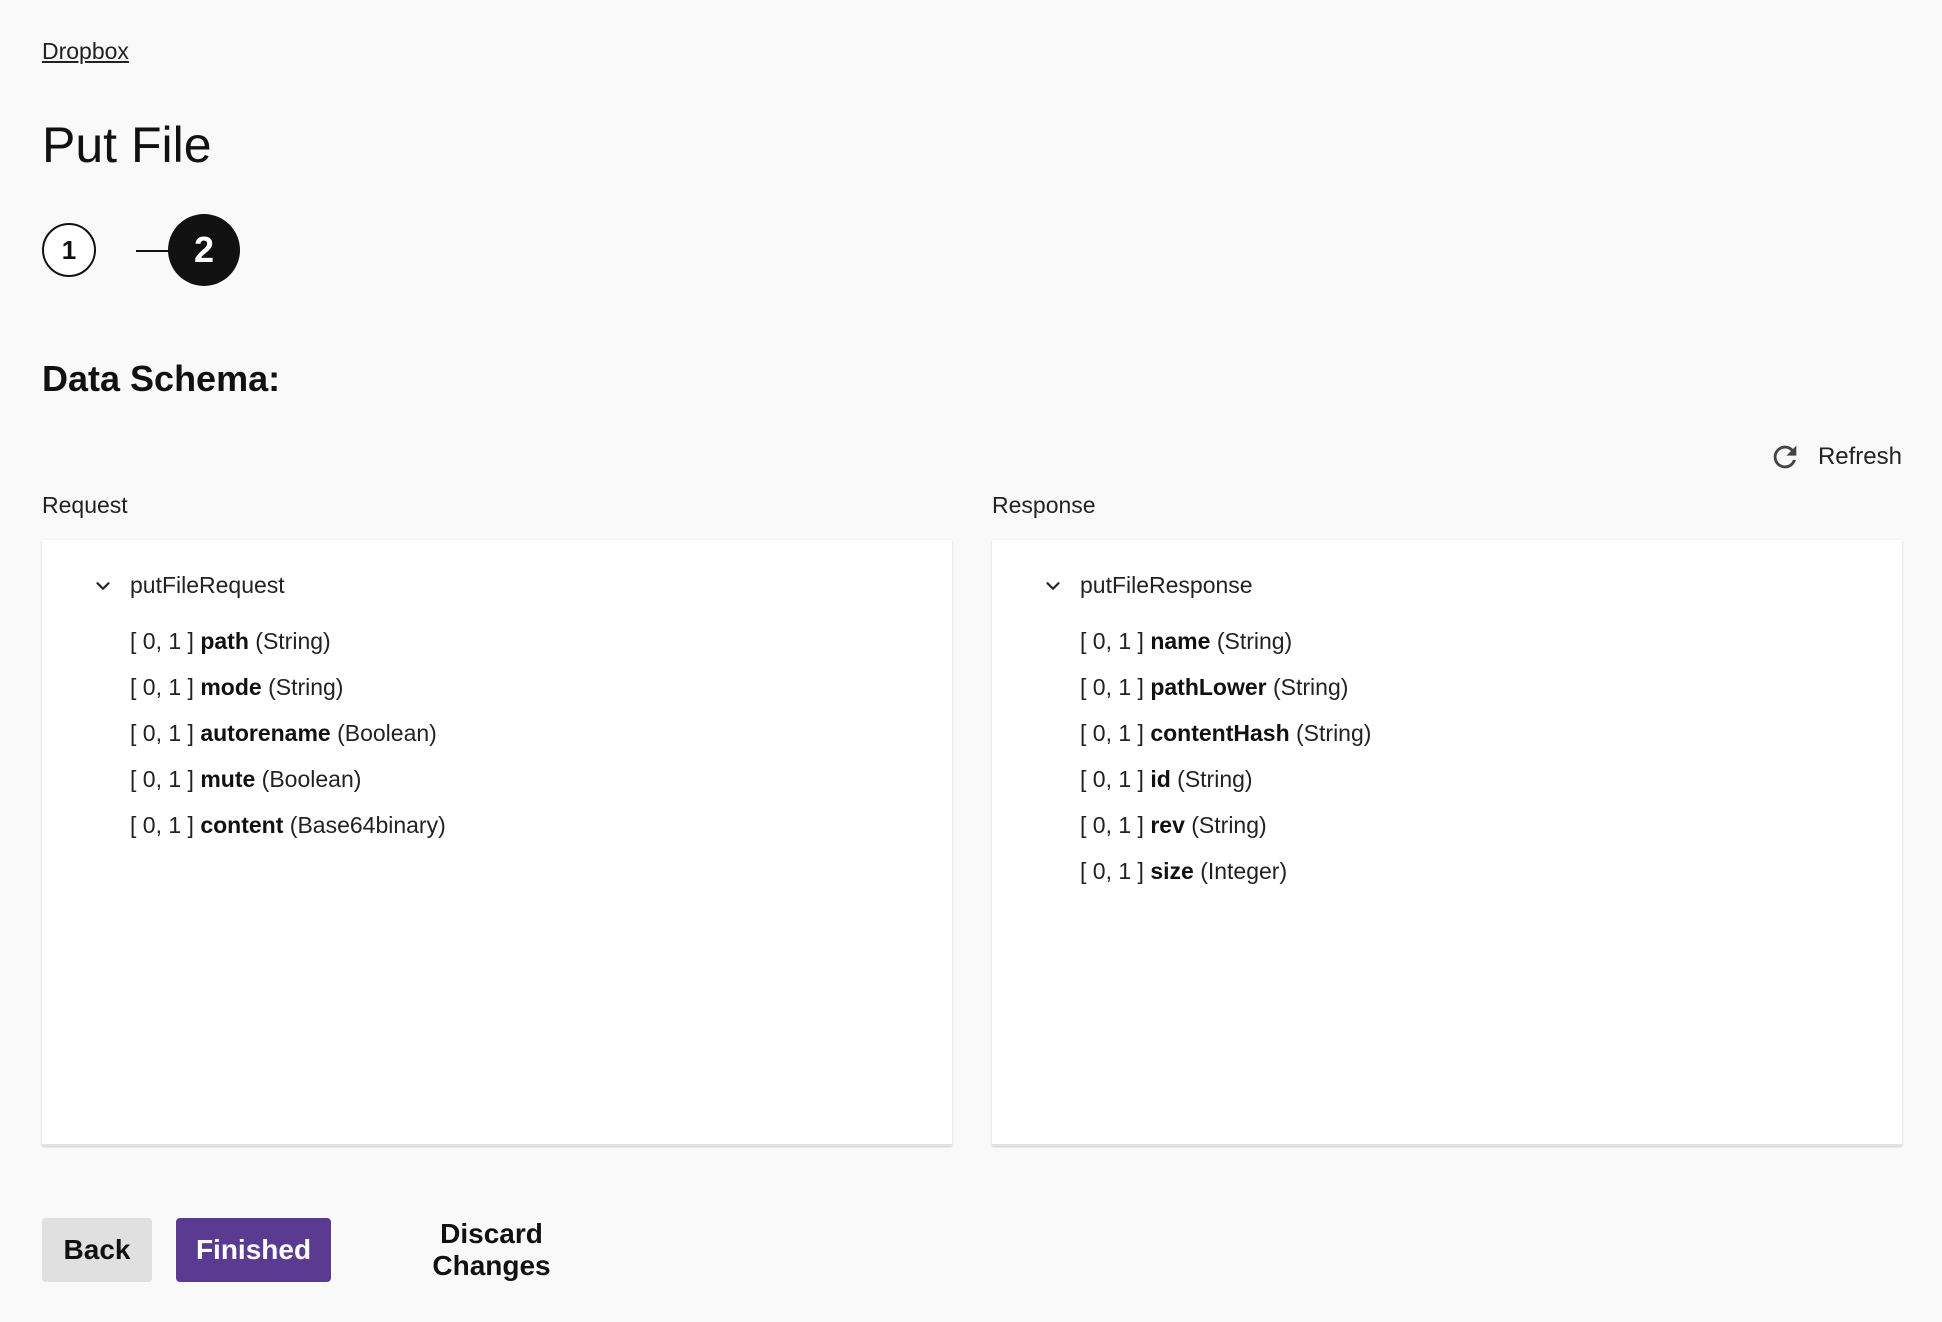  What do you see at coordinates (1167, 825) in the screenshot?
I see `field-name: rev` at bounding box center [1167, 825].